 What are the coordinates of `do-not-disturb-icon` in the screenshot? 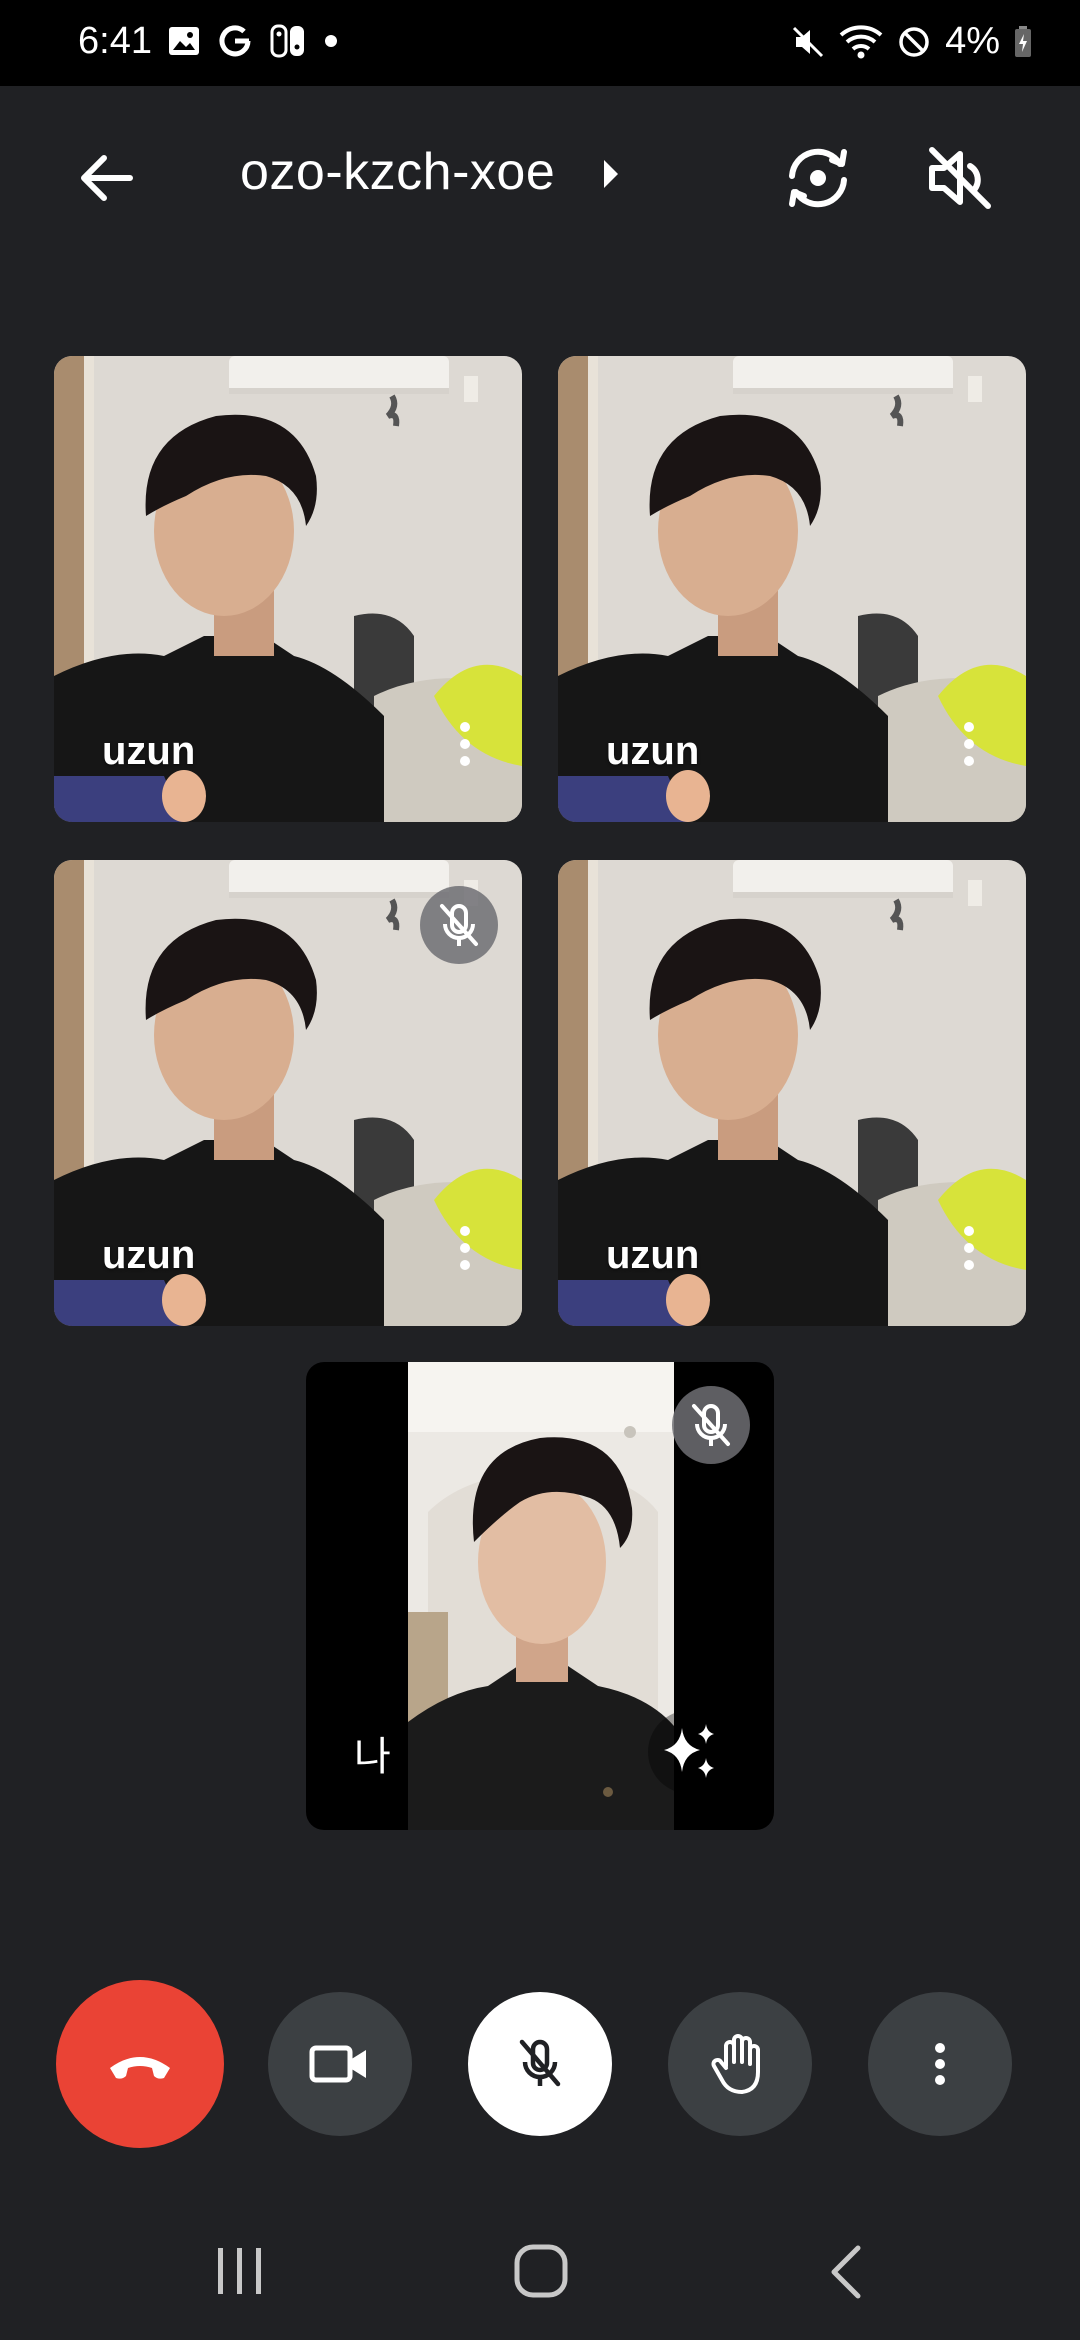 It's located at (914, 41).